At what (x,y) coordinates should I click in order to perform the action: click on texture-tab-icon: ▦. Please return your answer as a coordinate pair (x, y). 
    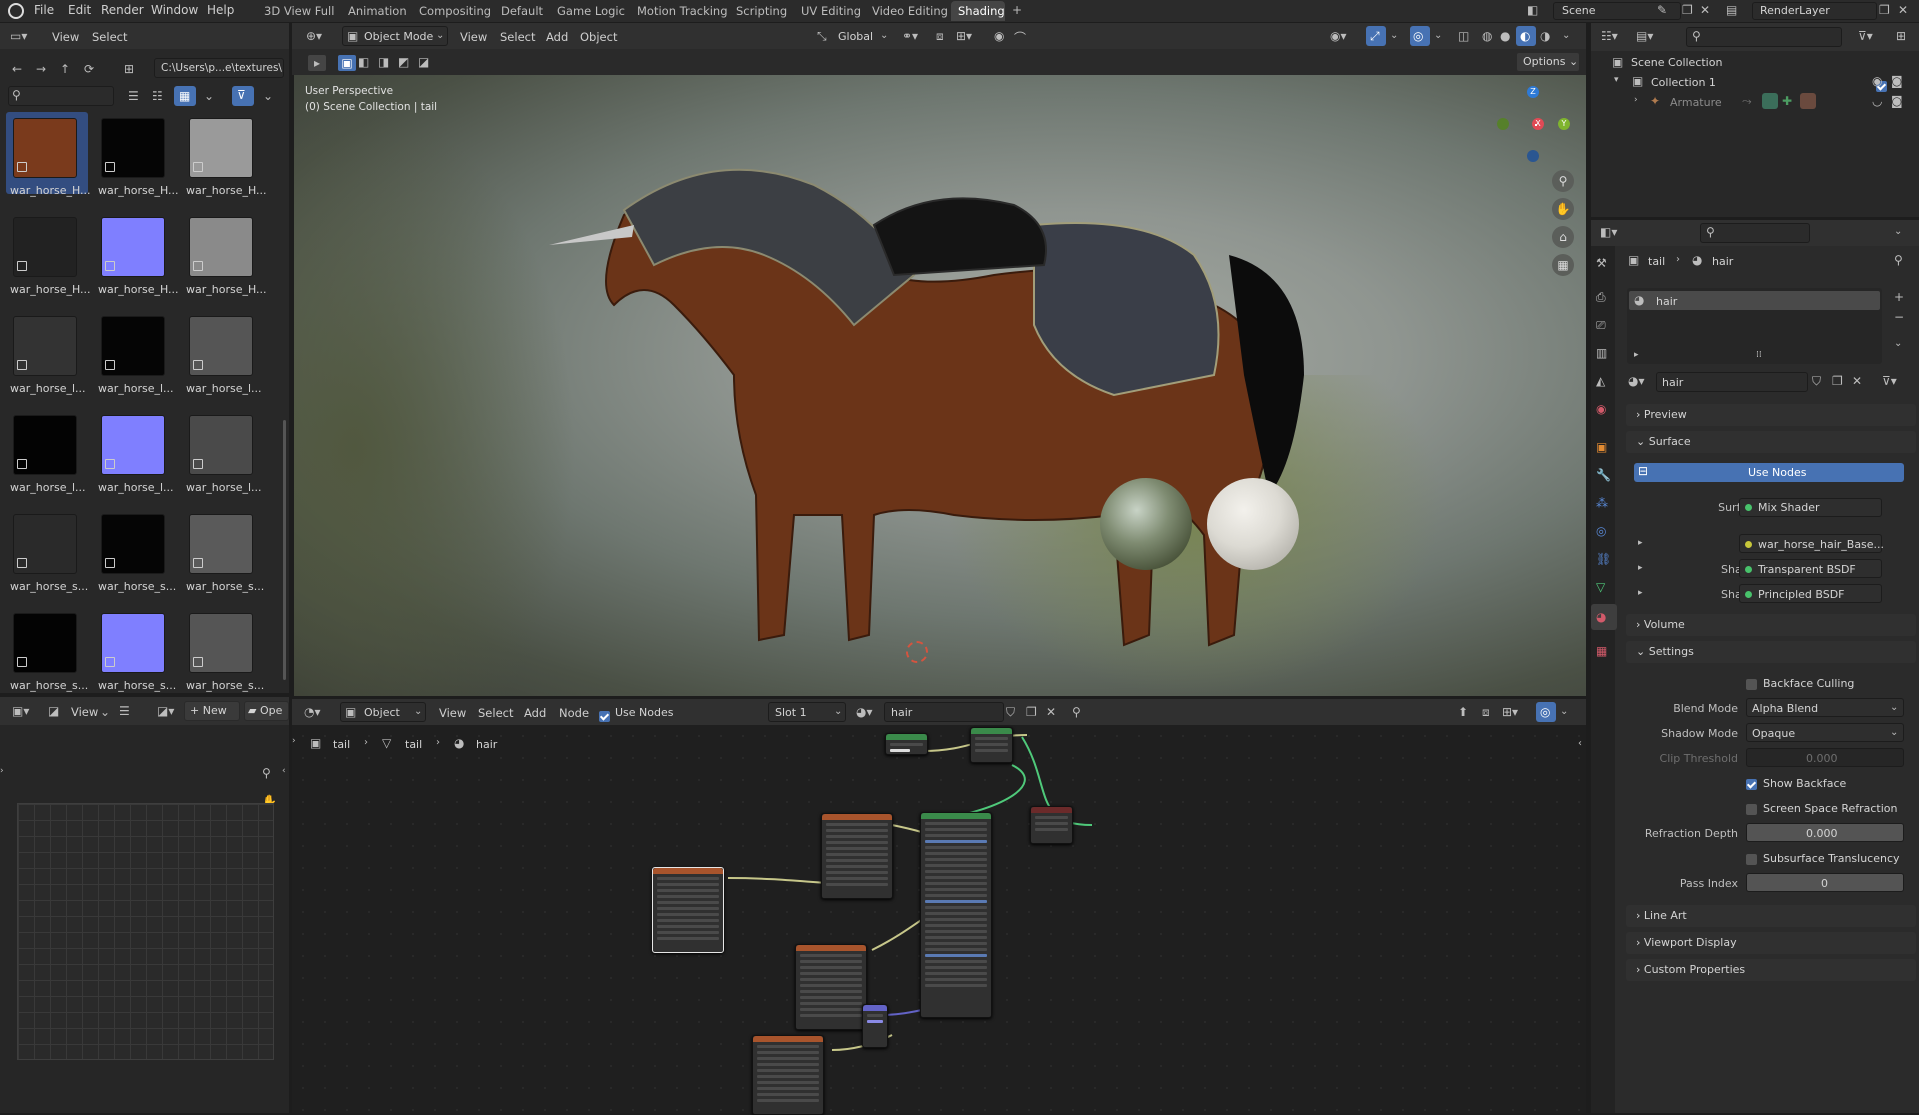
    Looking at the image, I should click on (1601, 651).